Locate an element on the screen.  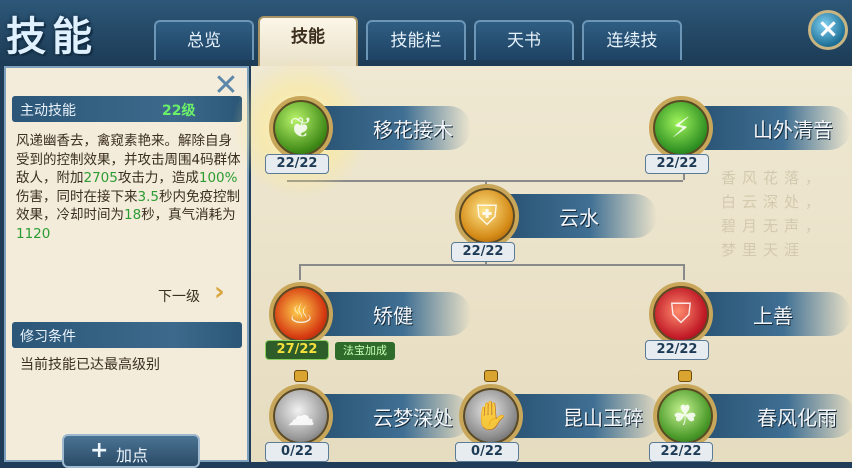
desc-value: 100% is located at coordinates (218, 178).